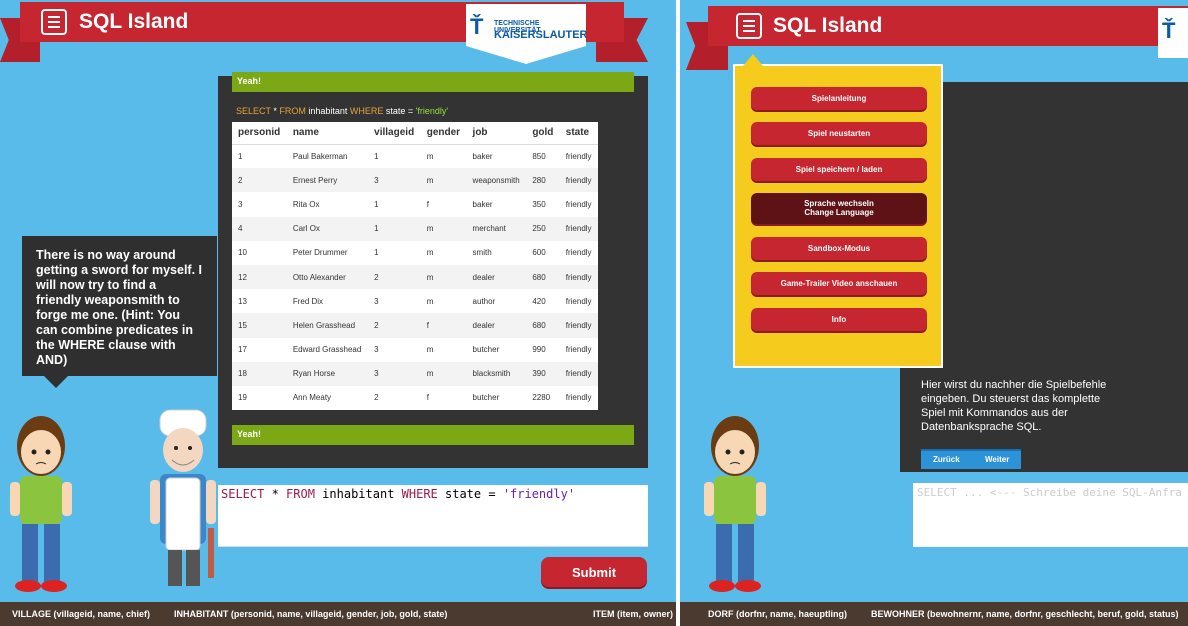  Describe the element at coordinates (539, 350) in the screenshot. I see `table-cell: 990` at that location.